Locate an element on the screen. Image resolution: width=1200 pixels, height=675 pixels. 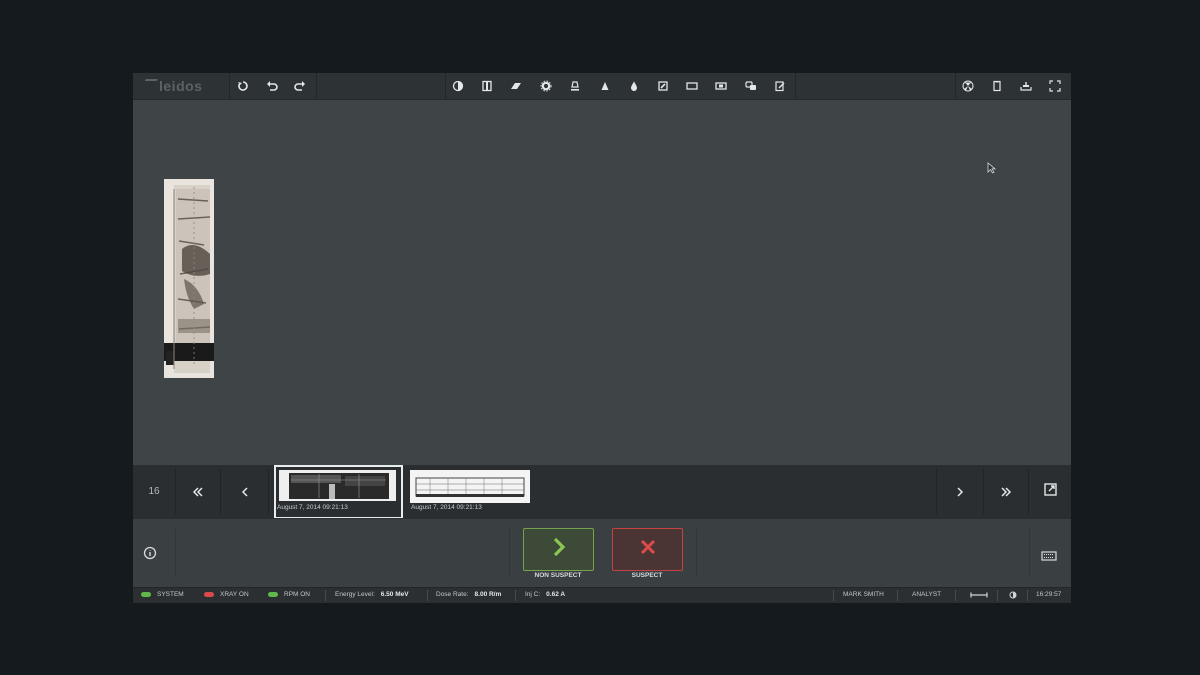
ruler-icon is located at coordinates (979, 595).